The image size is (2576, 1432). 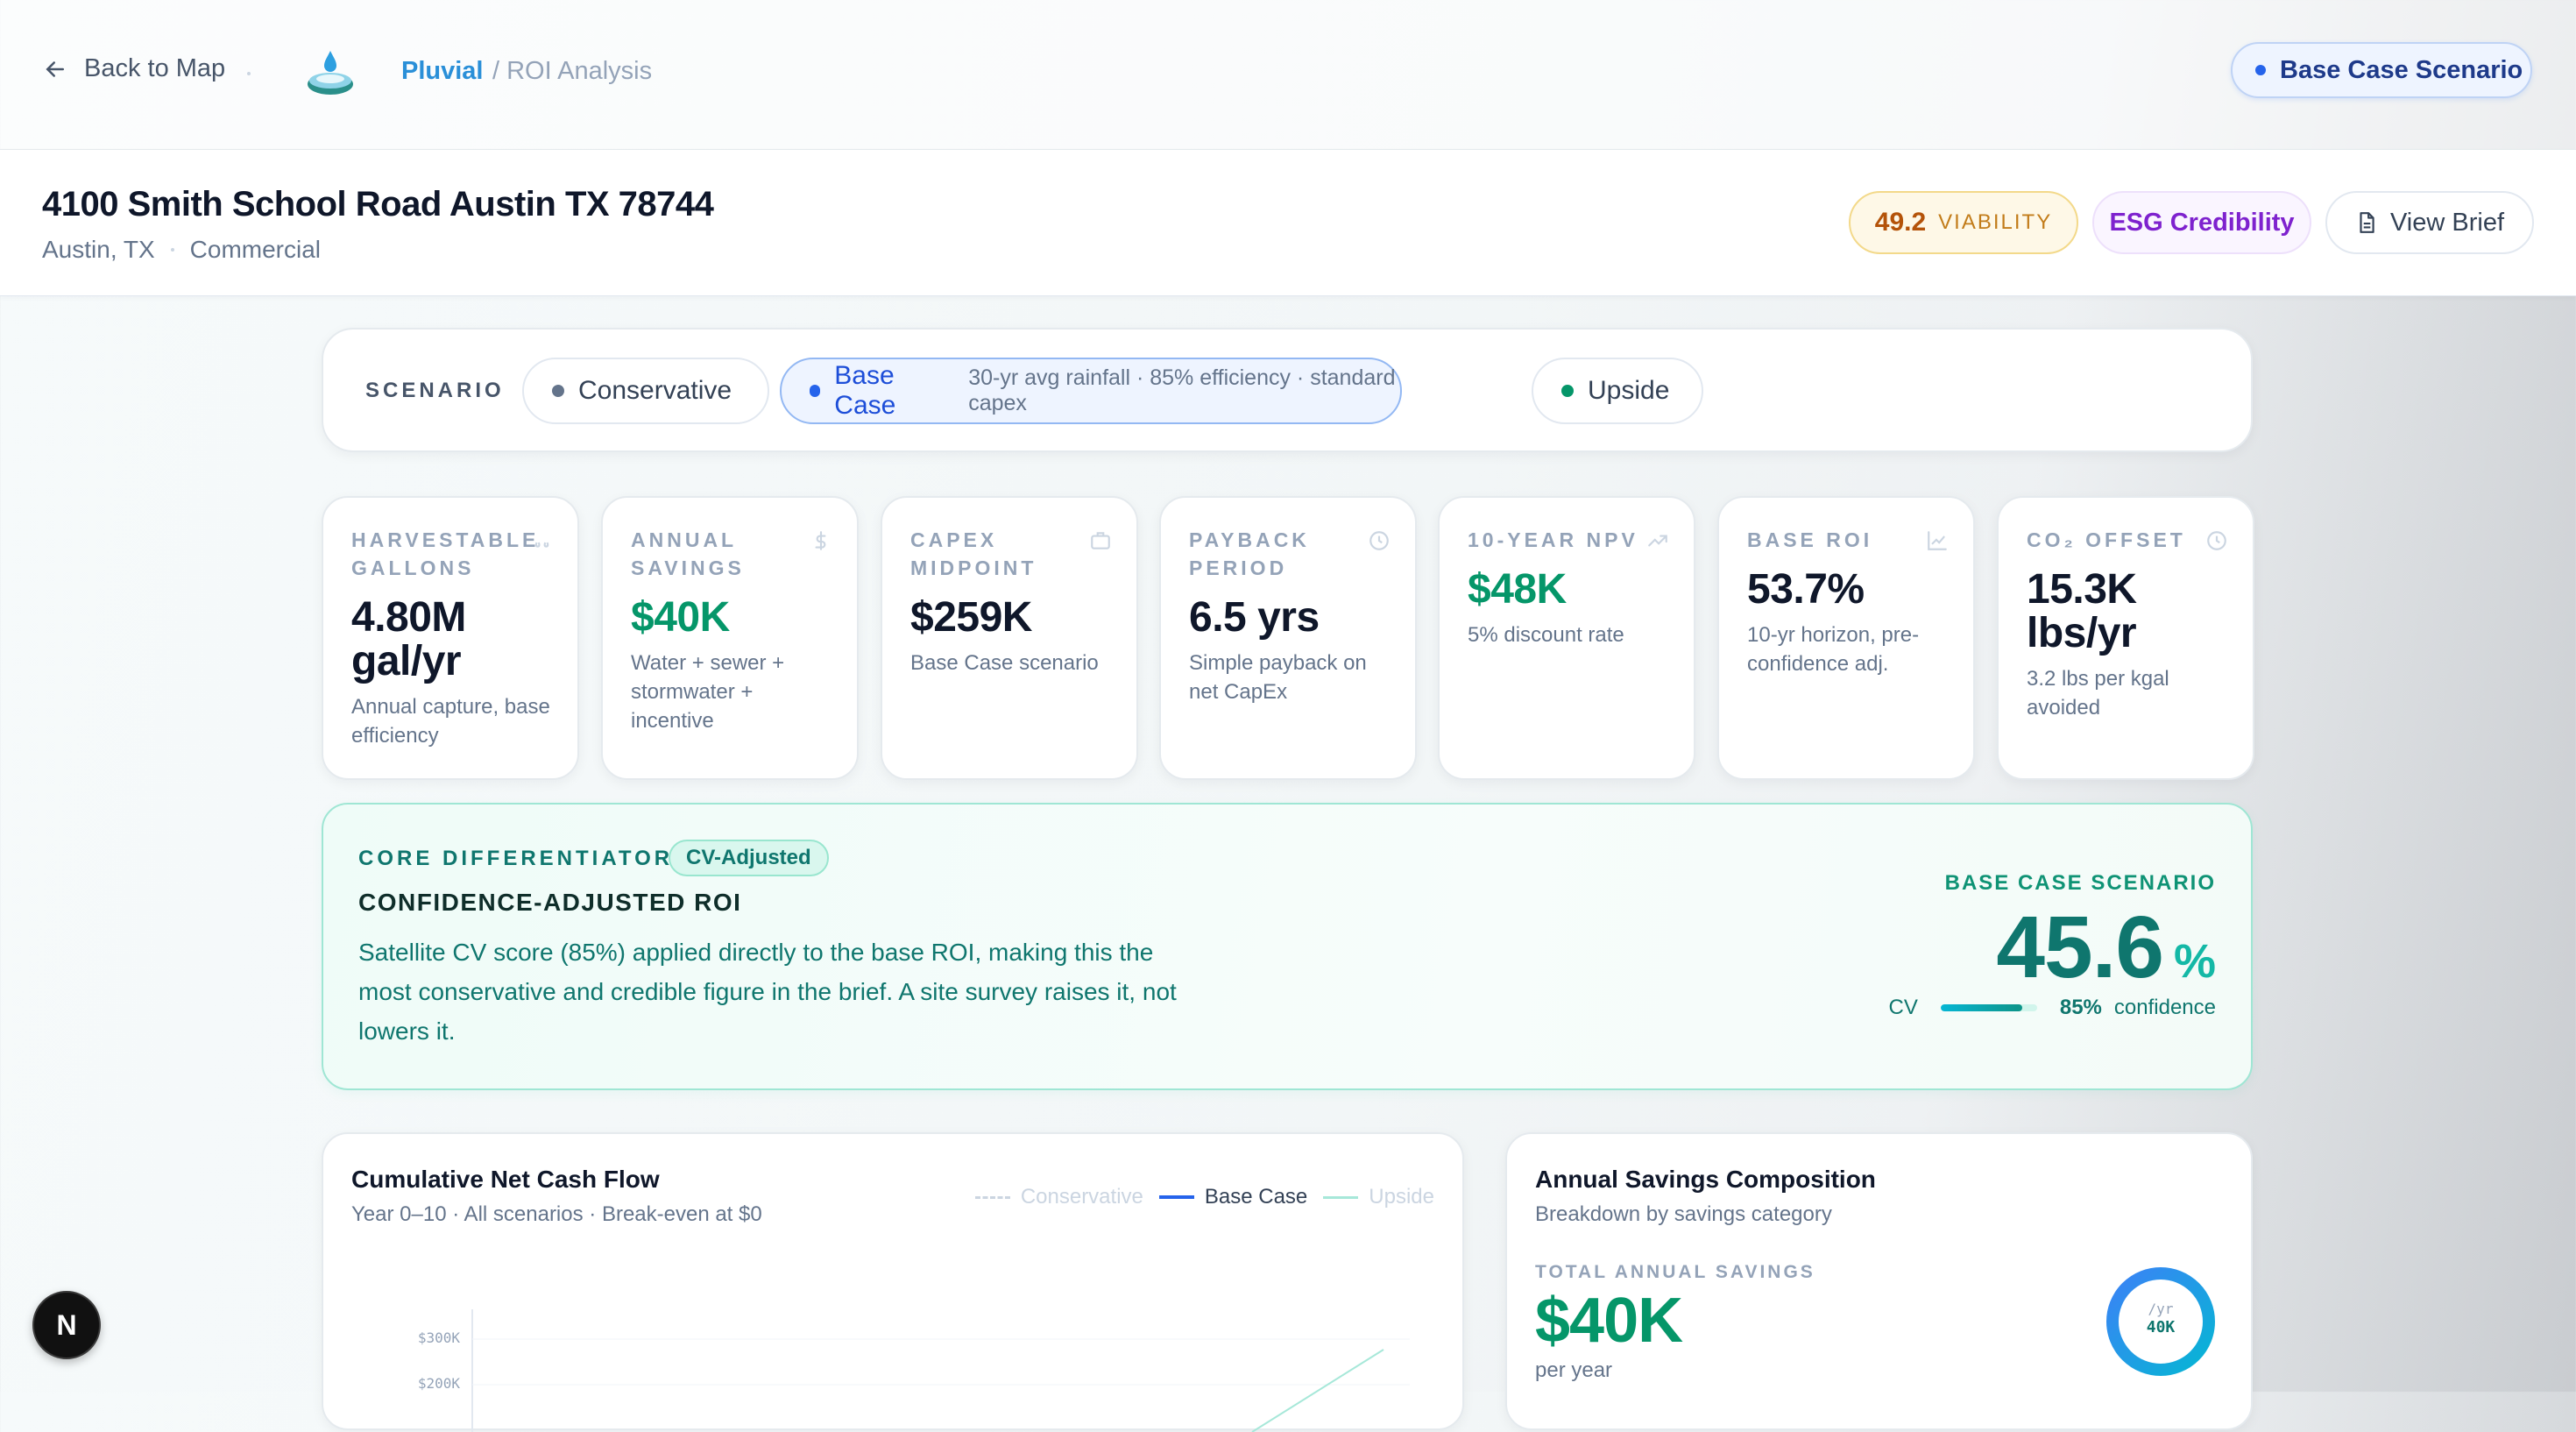 I want to click on esg-credibility-button: ESG Credibility, so click(x=2201, y=222).